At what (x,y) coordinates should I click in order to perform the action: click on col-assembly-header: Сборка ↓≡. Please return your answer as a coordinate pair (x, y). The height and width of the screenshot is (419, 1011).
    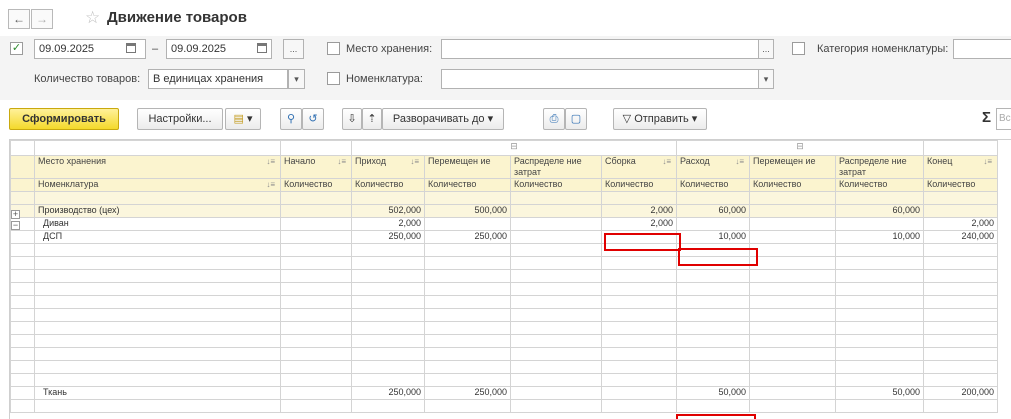
    Looking at the image, I should click on (639, 167).